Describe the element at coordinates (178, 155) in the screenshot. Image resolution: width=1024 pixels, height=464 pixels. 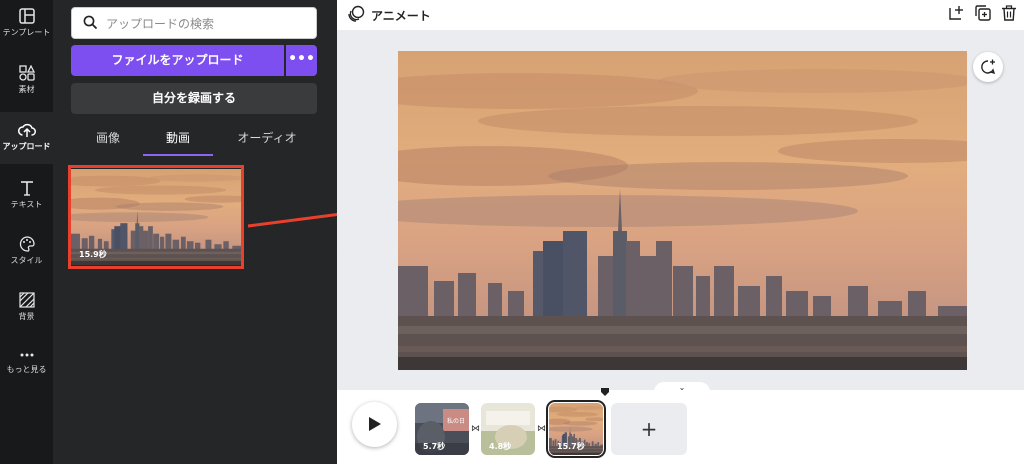
I see `active-tab-indicator` at that location.